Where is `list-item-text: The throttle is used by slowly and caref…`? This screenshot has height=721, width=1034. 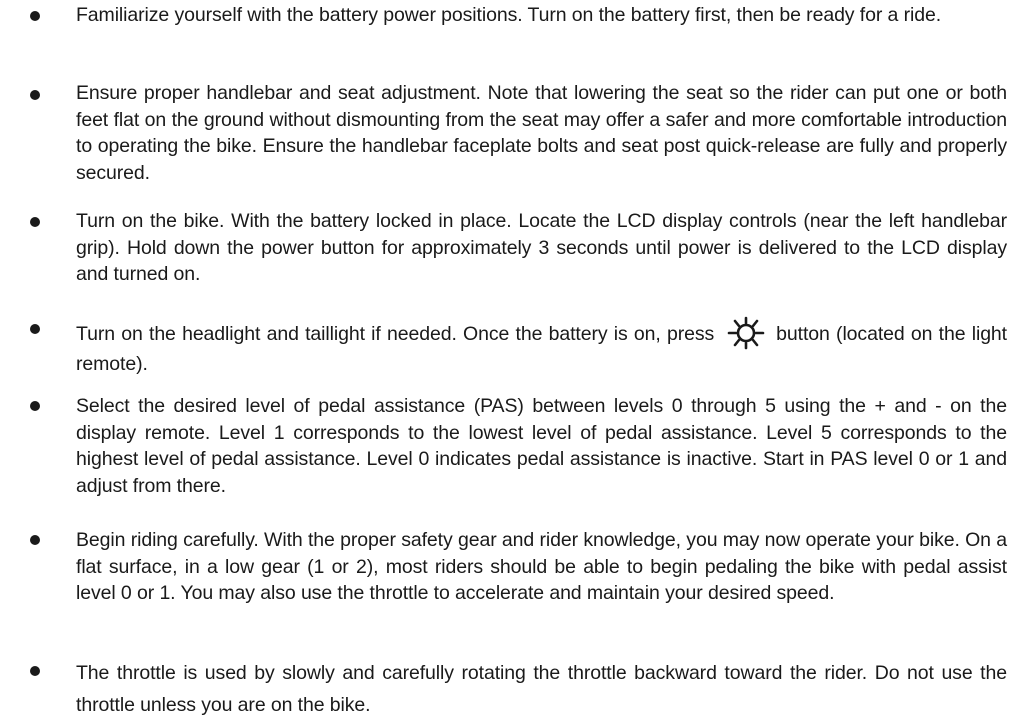 list-item-text: The throttle is used by slowly and caref… is located at coordinates (541, 689).